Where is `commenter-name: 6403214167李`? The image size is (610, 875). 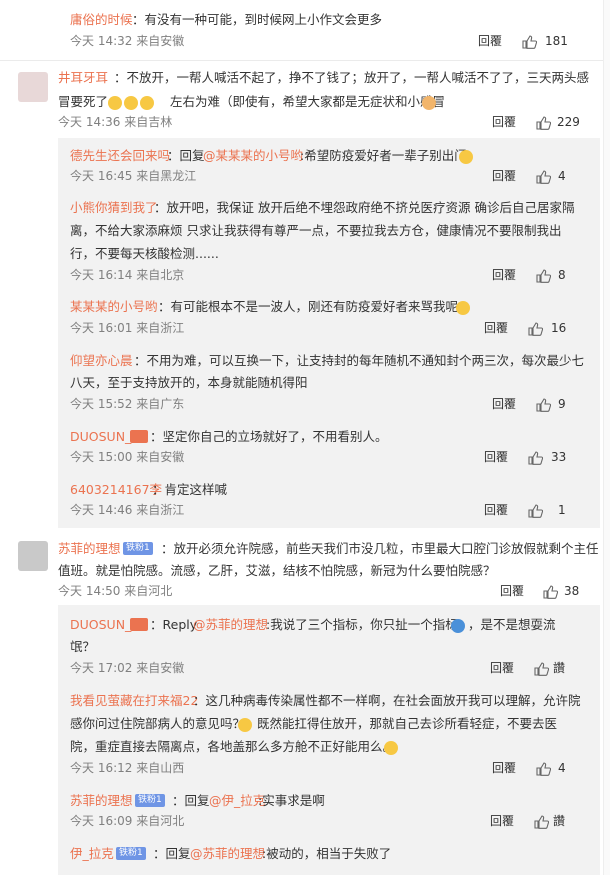 commenter-name: 6403214167李 is located at coordinates (116, 489).